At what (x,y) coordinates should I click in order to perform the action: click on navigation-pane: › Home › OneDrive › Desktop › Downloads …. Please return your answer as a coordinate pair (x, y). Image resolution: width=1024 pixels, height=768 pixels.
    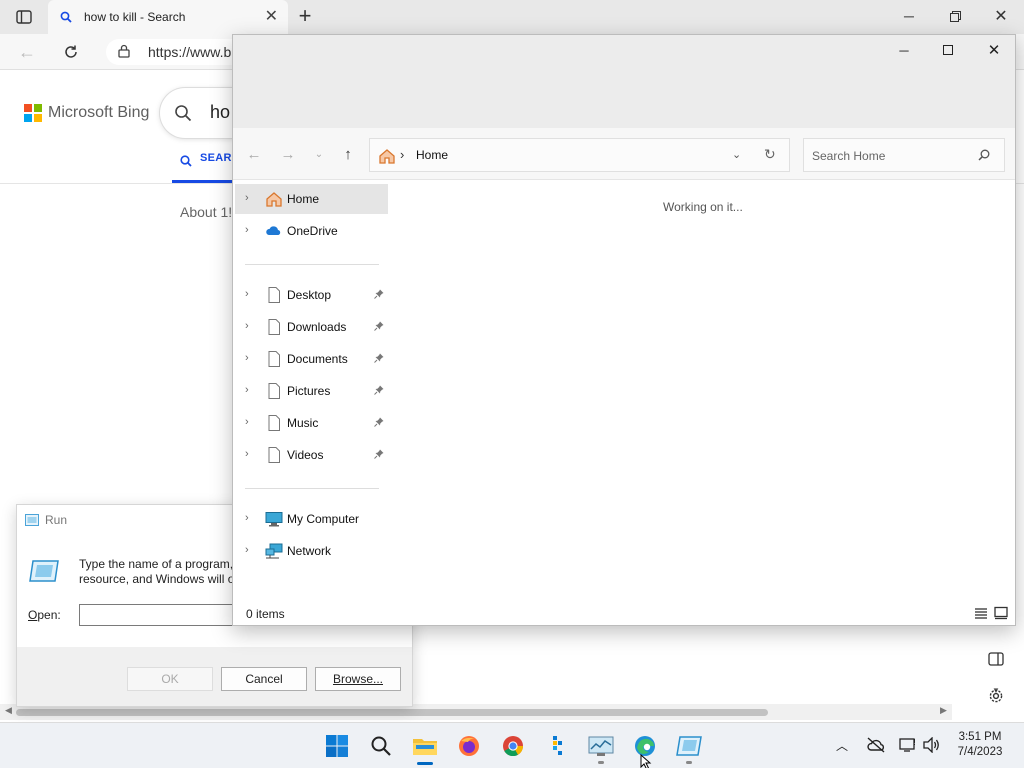
    Looking at the image, I should click on (310, 391).